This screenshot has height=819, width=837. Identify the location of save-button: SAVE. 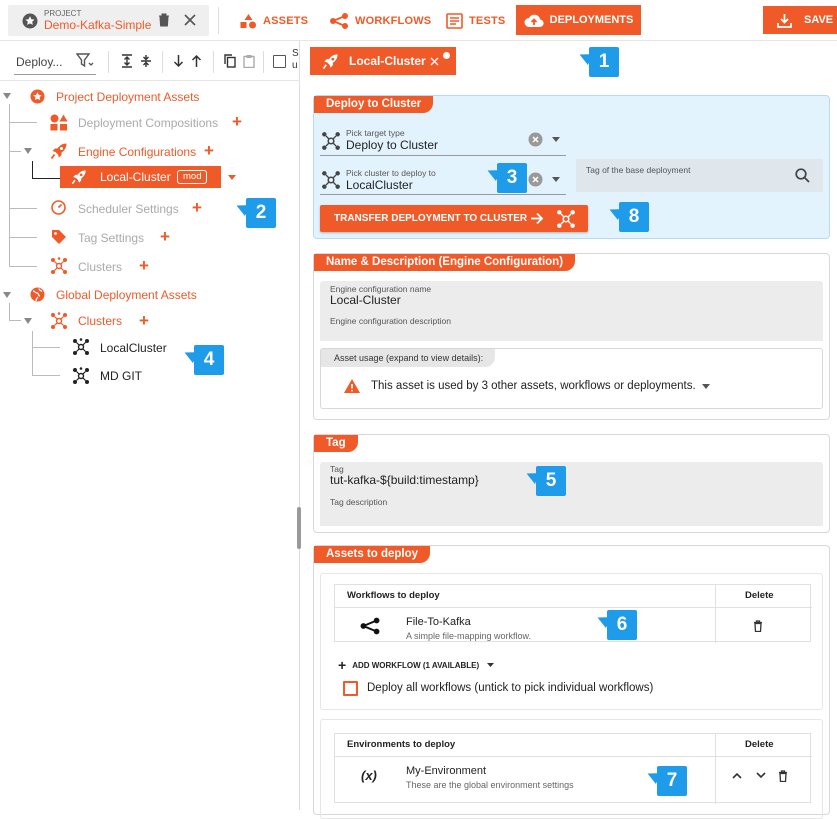
(800, 20).